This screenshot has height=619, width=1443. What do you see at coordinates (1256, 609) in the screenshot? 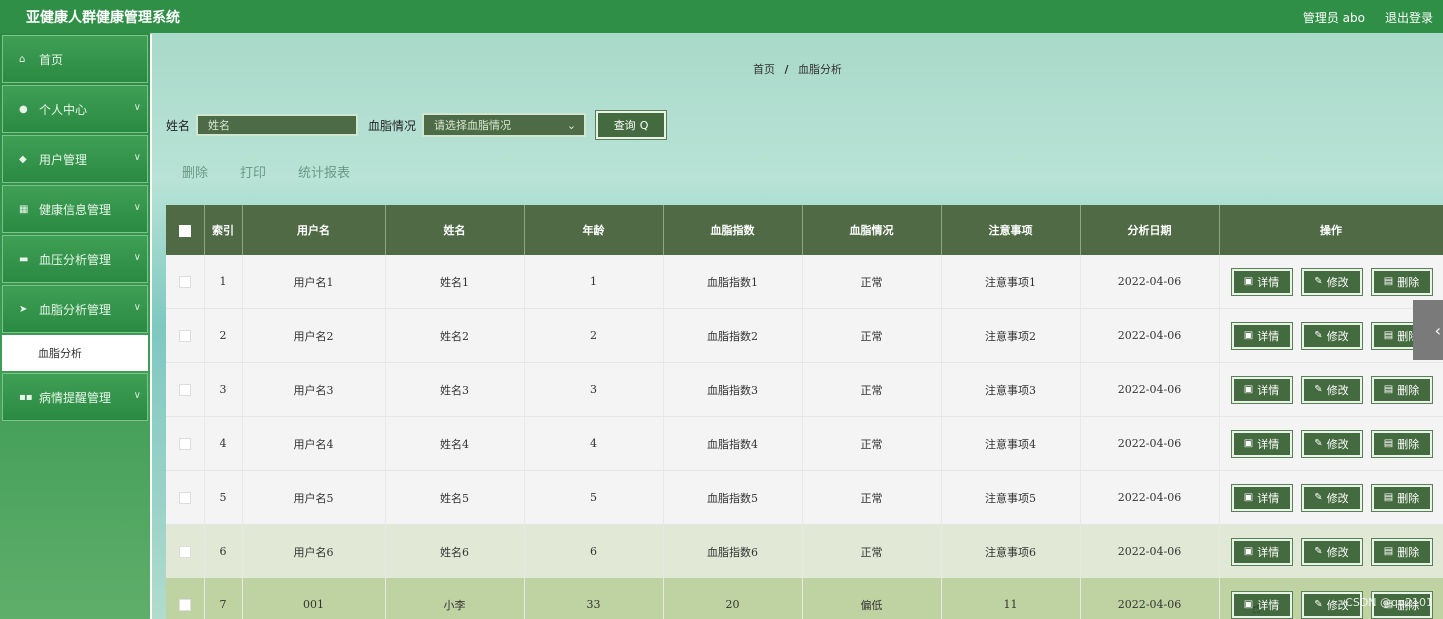
I see `cursor-icon: ☝` at bounding box center [1256, 609].